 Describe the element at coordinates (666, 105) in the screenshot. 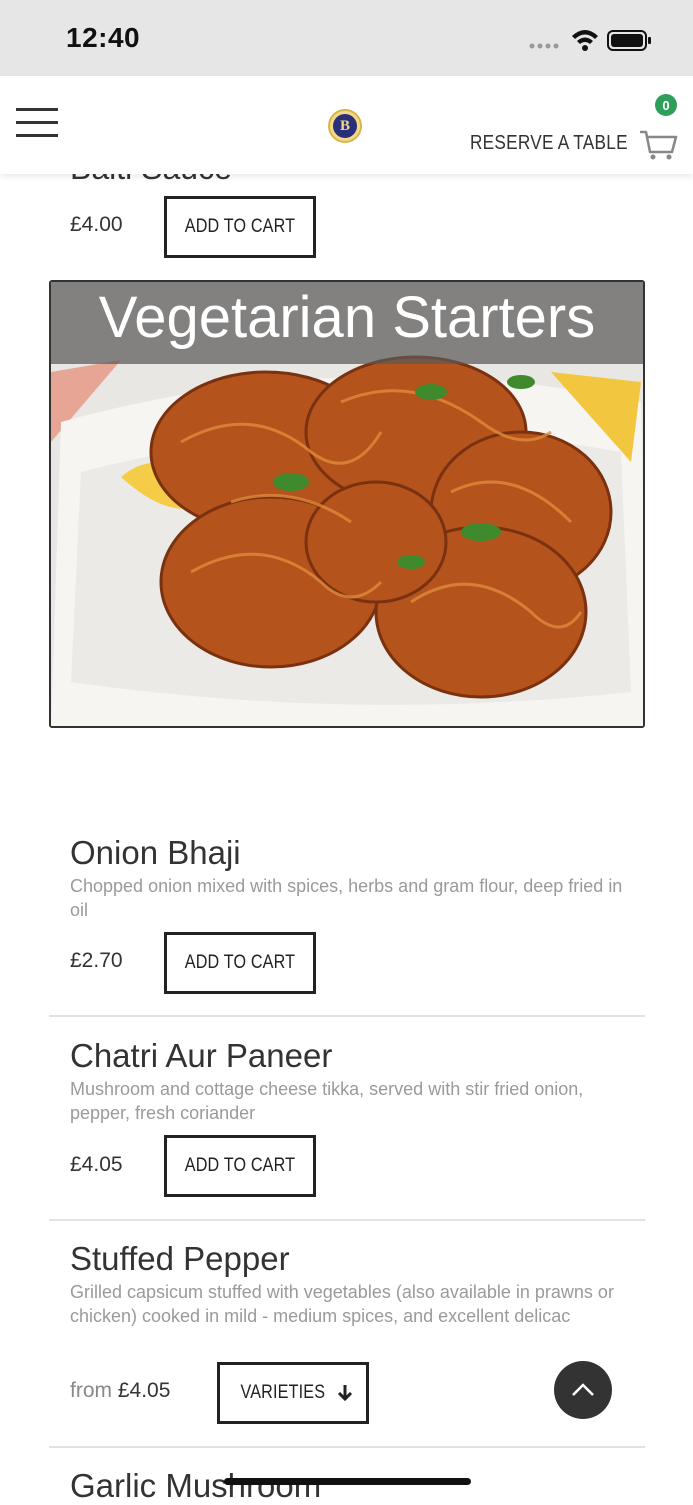

I see `cart-count-badge: 0` at that location.